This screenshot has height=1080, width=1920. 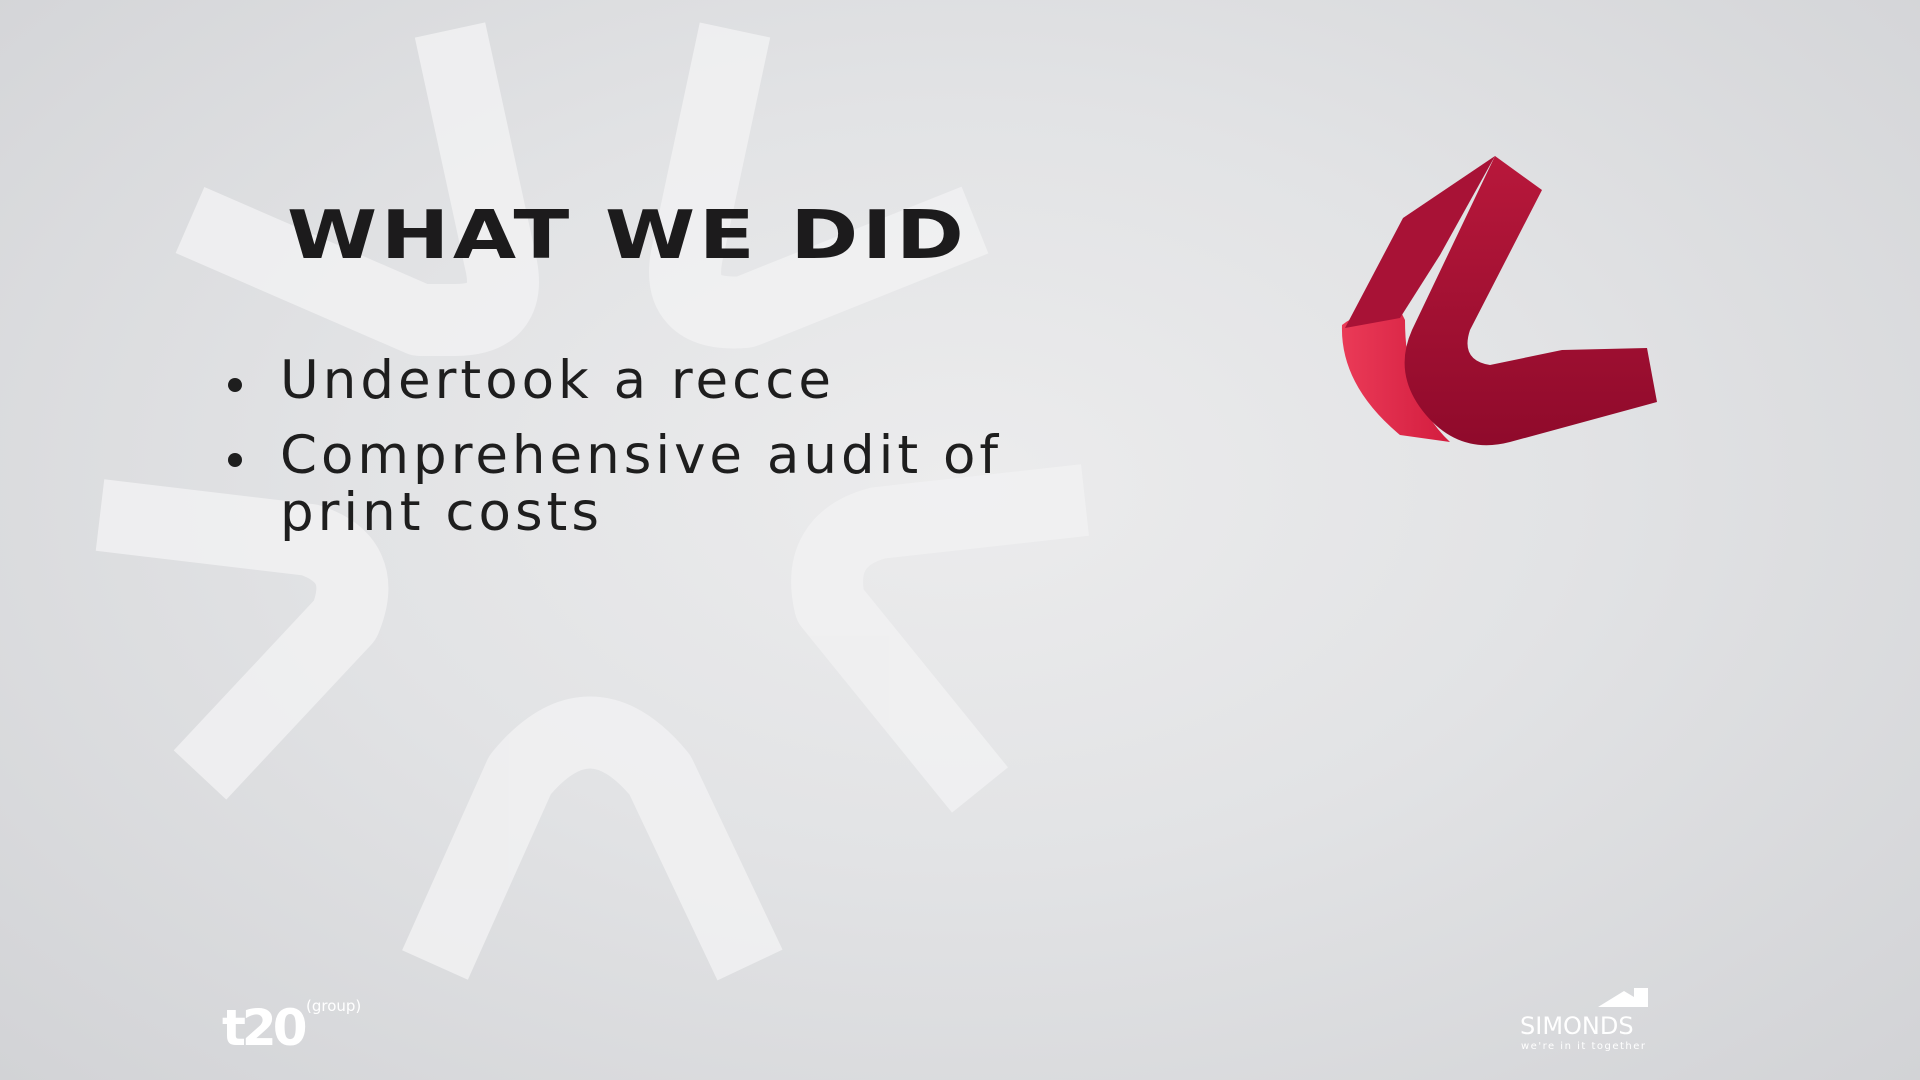 I want to click on checkmark-icon, so click(x=1499, y=301).